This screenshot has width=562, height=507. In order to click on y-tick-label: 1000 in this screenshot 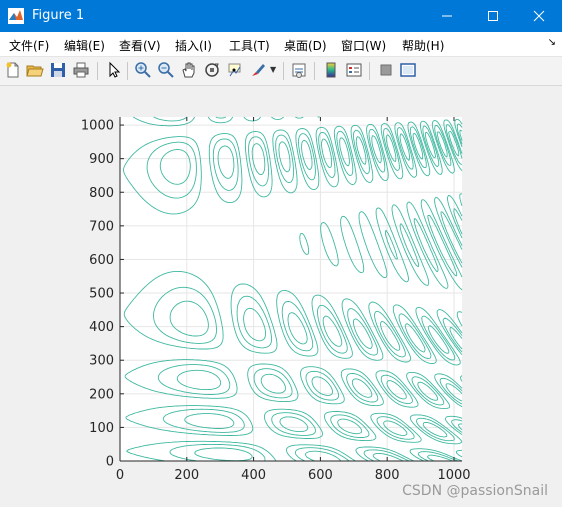, I will do `click(97, 126)`.